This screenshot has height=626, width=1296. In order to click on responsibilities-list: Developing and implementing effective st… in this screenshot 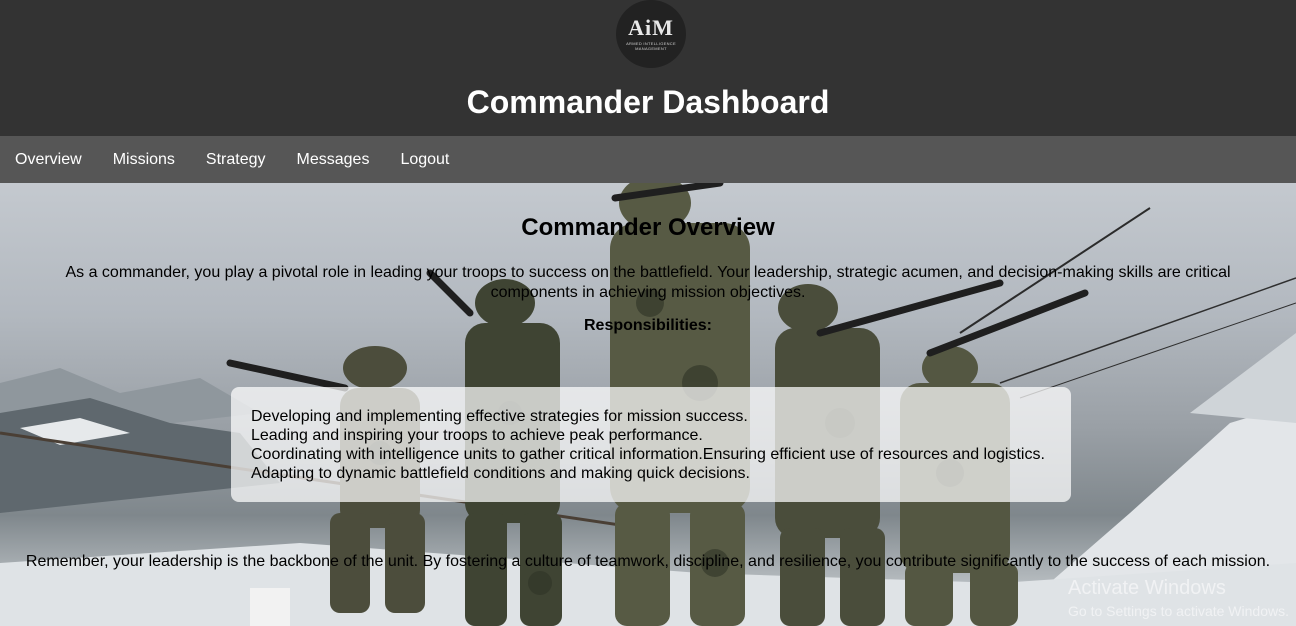, I will do `click(651, 444)`.